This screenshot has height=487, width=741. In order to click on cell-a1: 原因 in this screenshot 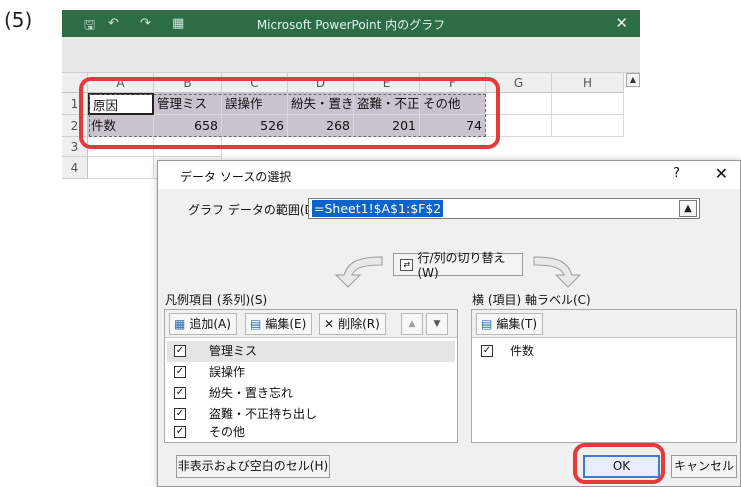, I will do `click(121, 104)`.